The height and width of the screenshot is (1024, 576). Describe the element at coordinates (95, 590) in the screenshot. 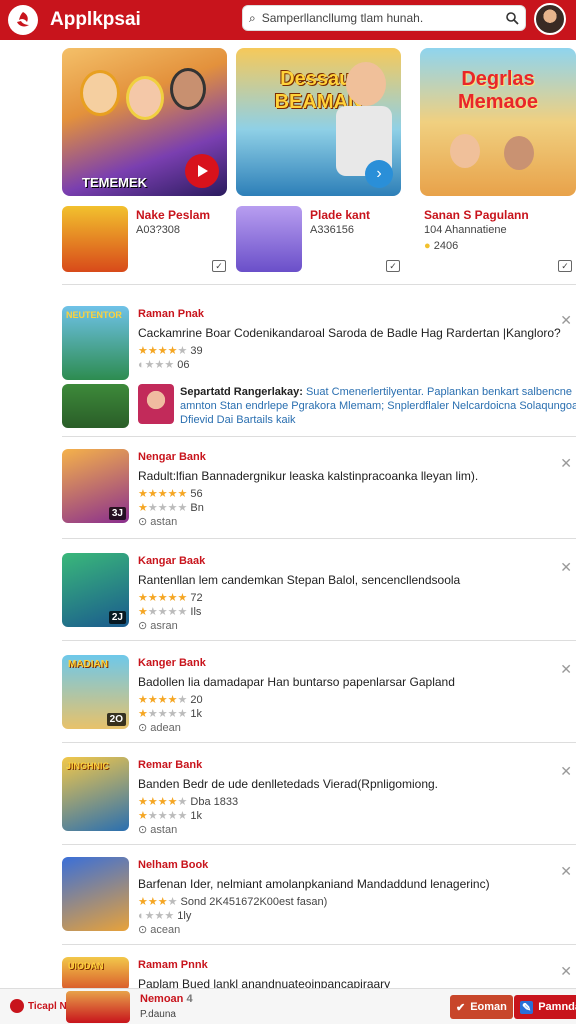

I see `app-thumbnail: 2J` at that location.